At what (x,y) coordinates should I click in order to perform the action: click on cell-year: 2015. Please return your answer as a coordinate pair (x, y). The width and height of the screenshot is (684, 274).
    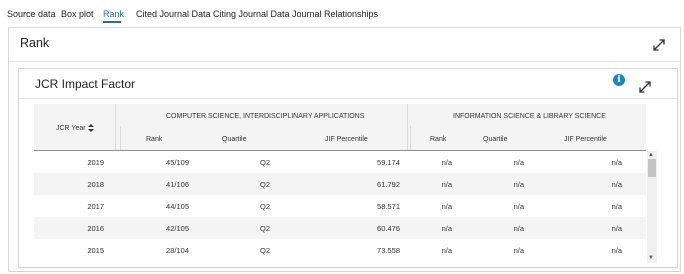
    Looking at the image, I should click on (95, 250).